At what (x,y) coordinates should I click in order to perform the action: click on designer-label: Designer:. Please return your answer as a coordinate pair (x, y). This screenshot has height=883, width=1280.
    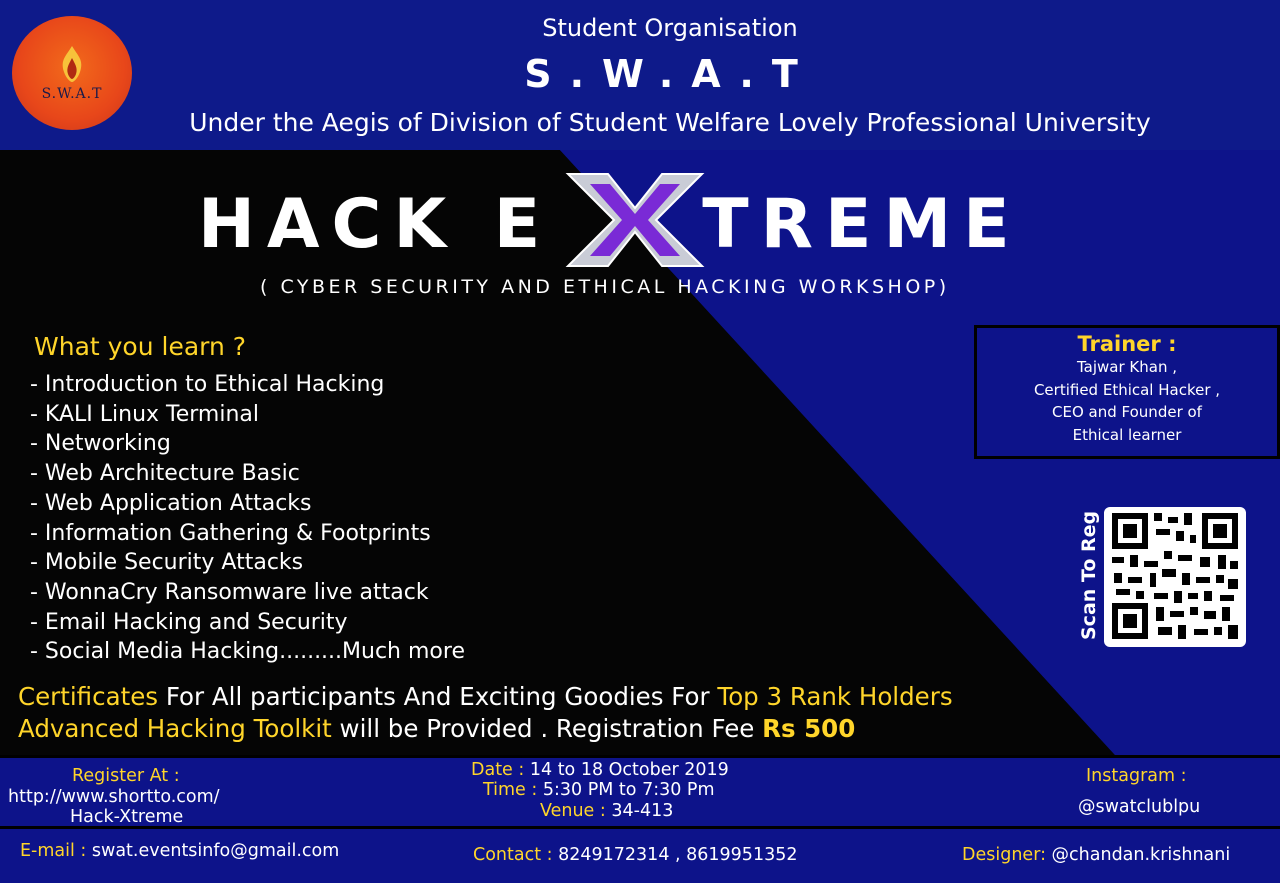
    Looking at the image, I should click on (1004, 855).